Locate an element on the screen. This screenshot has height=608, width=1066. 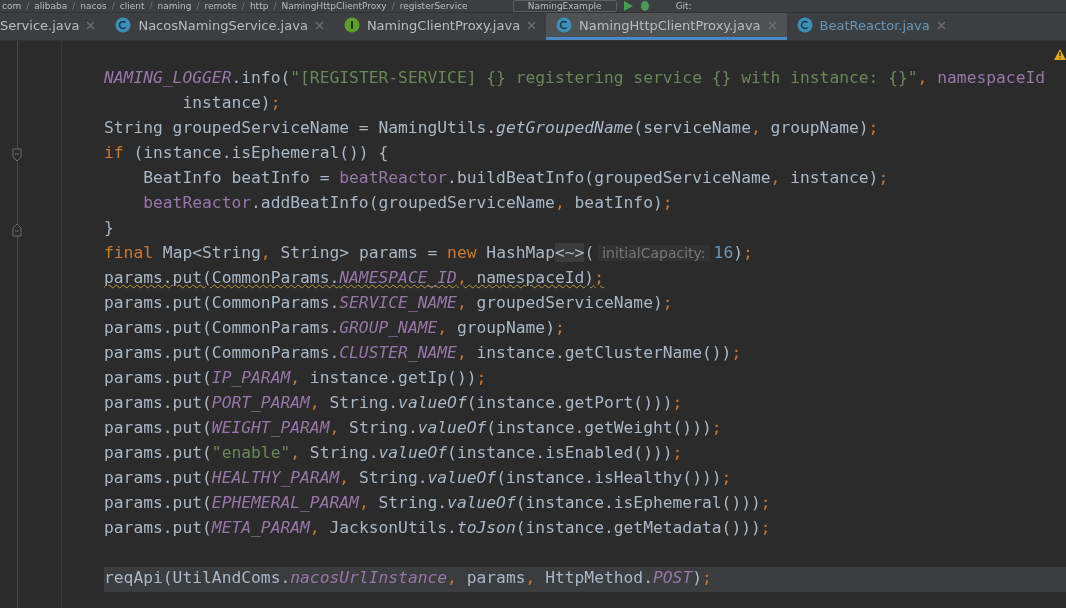
editor-tab: BeatReactor.java is located at coordinates (871, 26).